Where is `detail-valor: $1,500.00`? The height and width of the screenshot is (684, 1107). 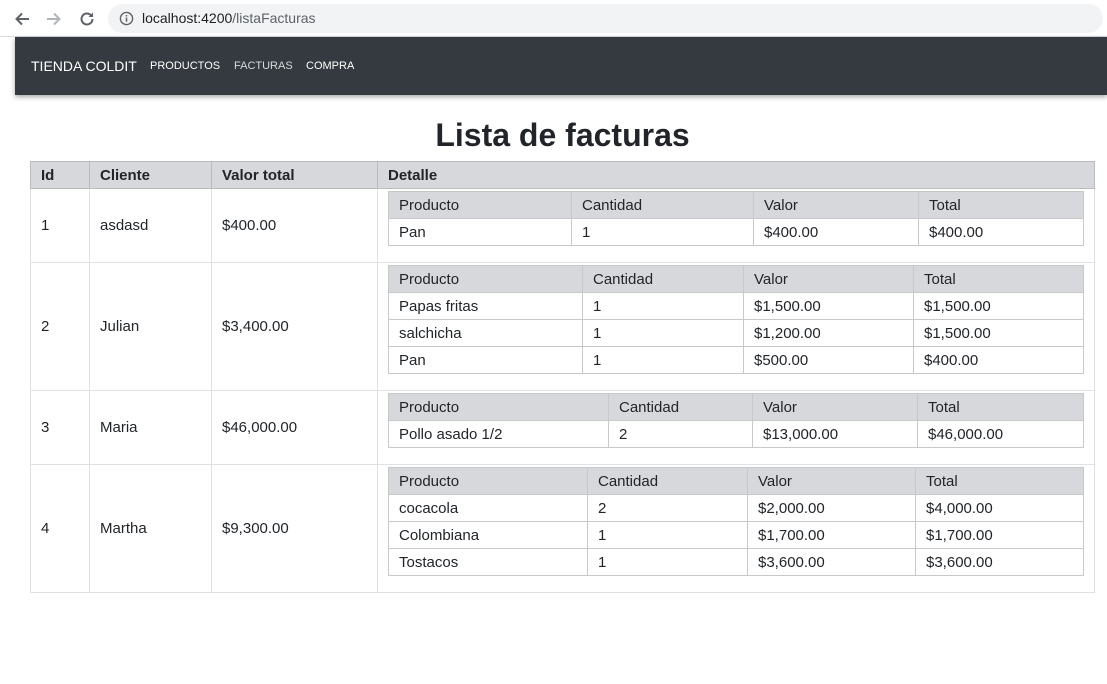
detail-valor: $1,500.00 is located at coordinates (828, 306).